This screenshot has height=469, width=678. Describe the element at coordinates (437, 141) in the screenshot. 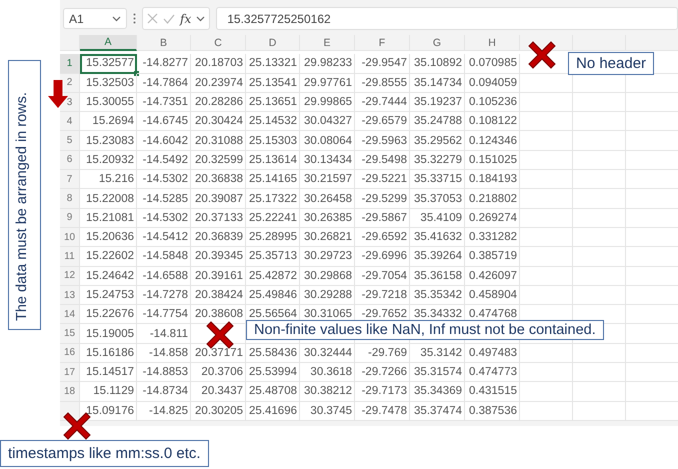

I see `table-cell: 35.29562` at that location.